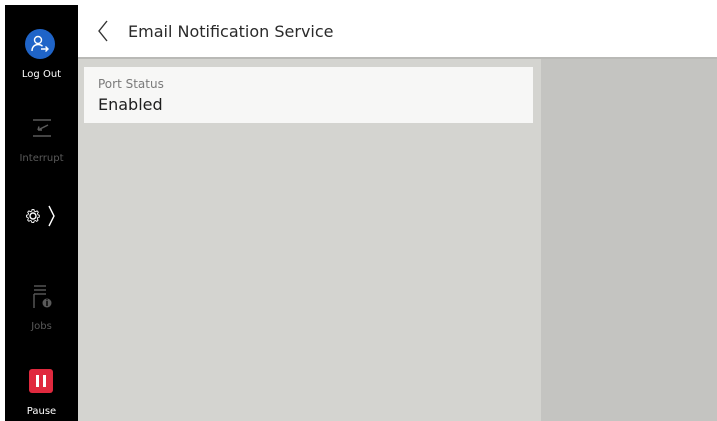 The width and height of the screenshot is (717, 421). Describe the element at coordinates (41, 326) in the screenshot. I see `sidebar-item-label-jobs: Jobs` at that location.